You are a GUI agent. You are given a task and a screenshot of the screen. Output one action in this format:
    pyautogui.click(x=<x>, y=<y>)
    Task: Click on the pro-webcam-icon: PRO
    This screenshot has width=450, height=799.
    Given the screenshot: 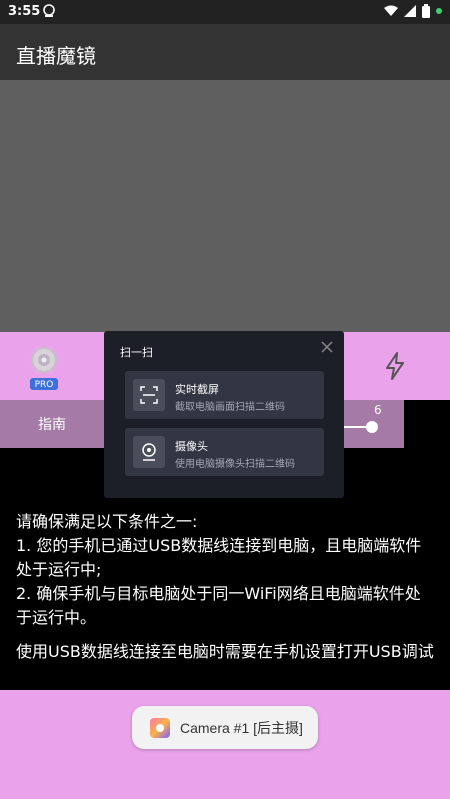 What is the action you would take?
    pyautogui.click(x=44, y=368)
    